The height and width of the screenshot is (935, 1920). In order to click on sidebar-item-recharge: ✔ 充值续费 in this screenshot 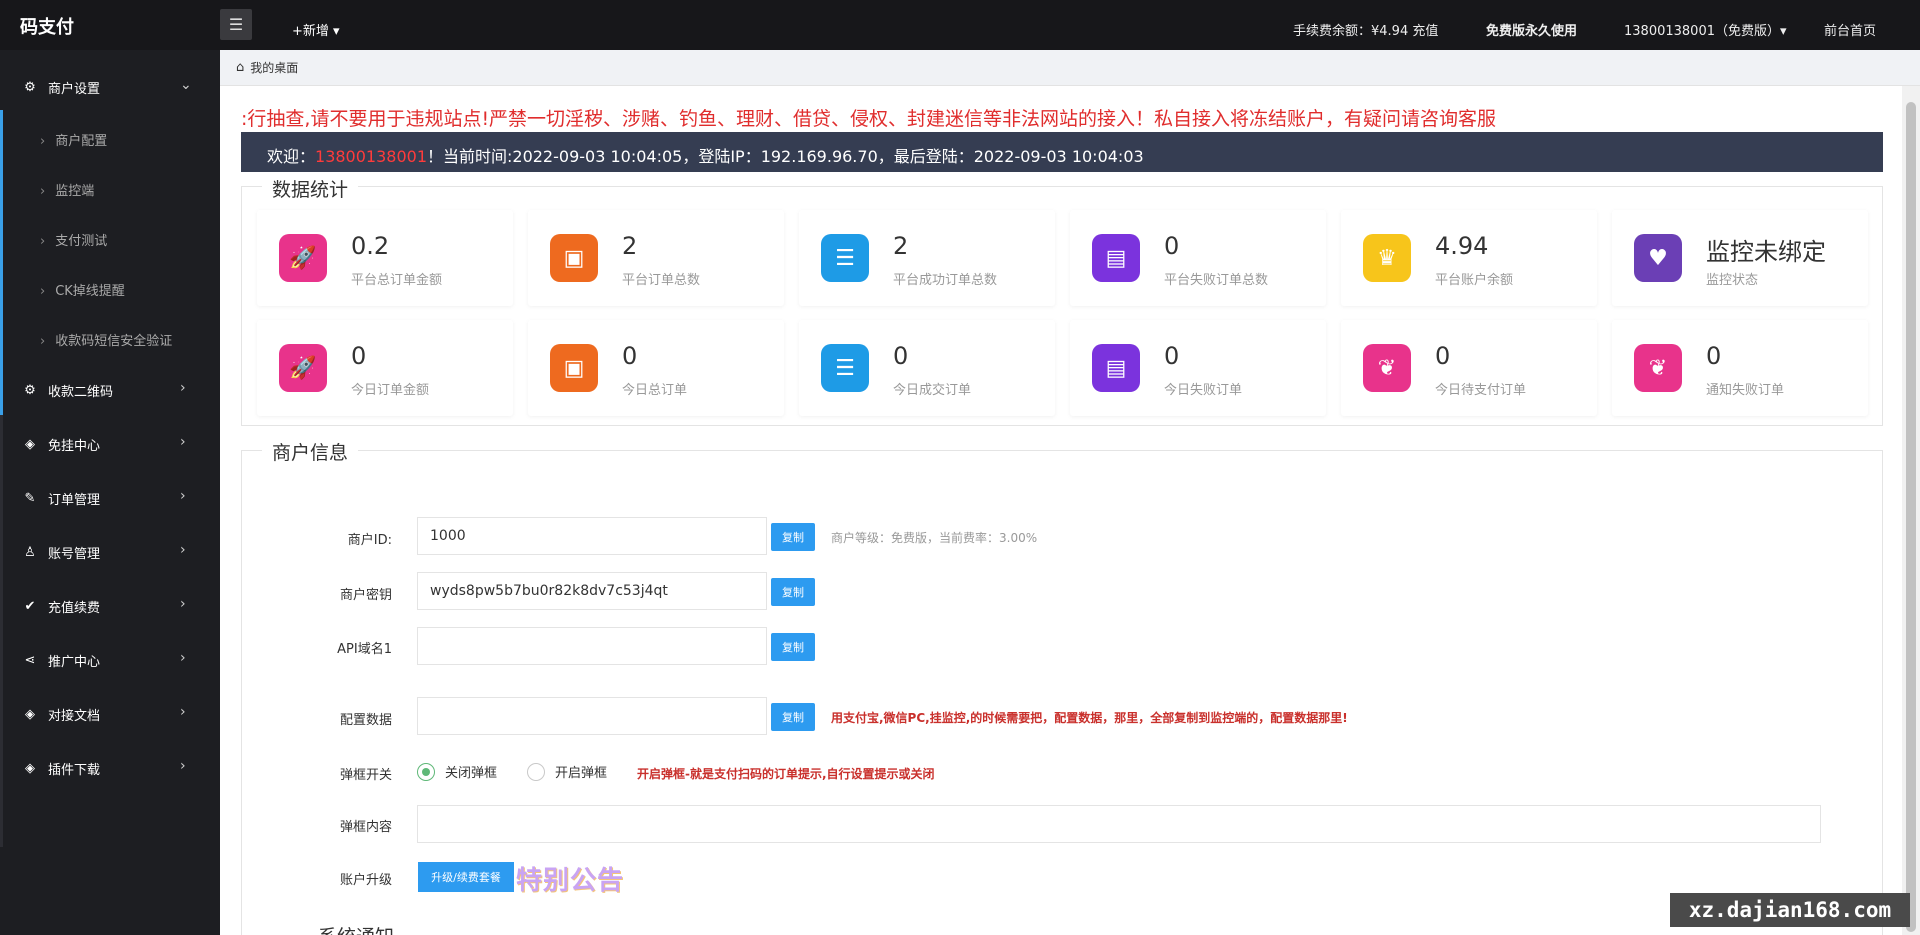, I will do `click(61, 606)`.